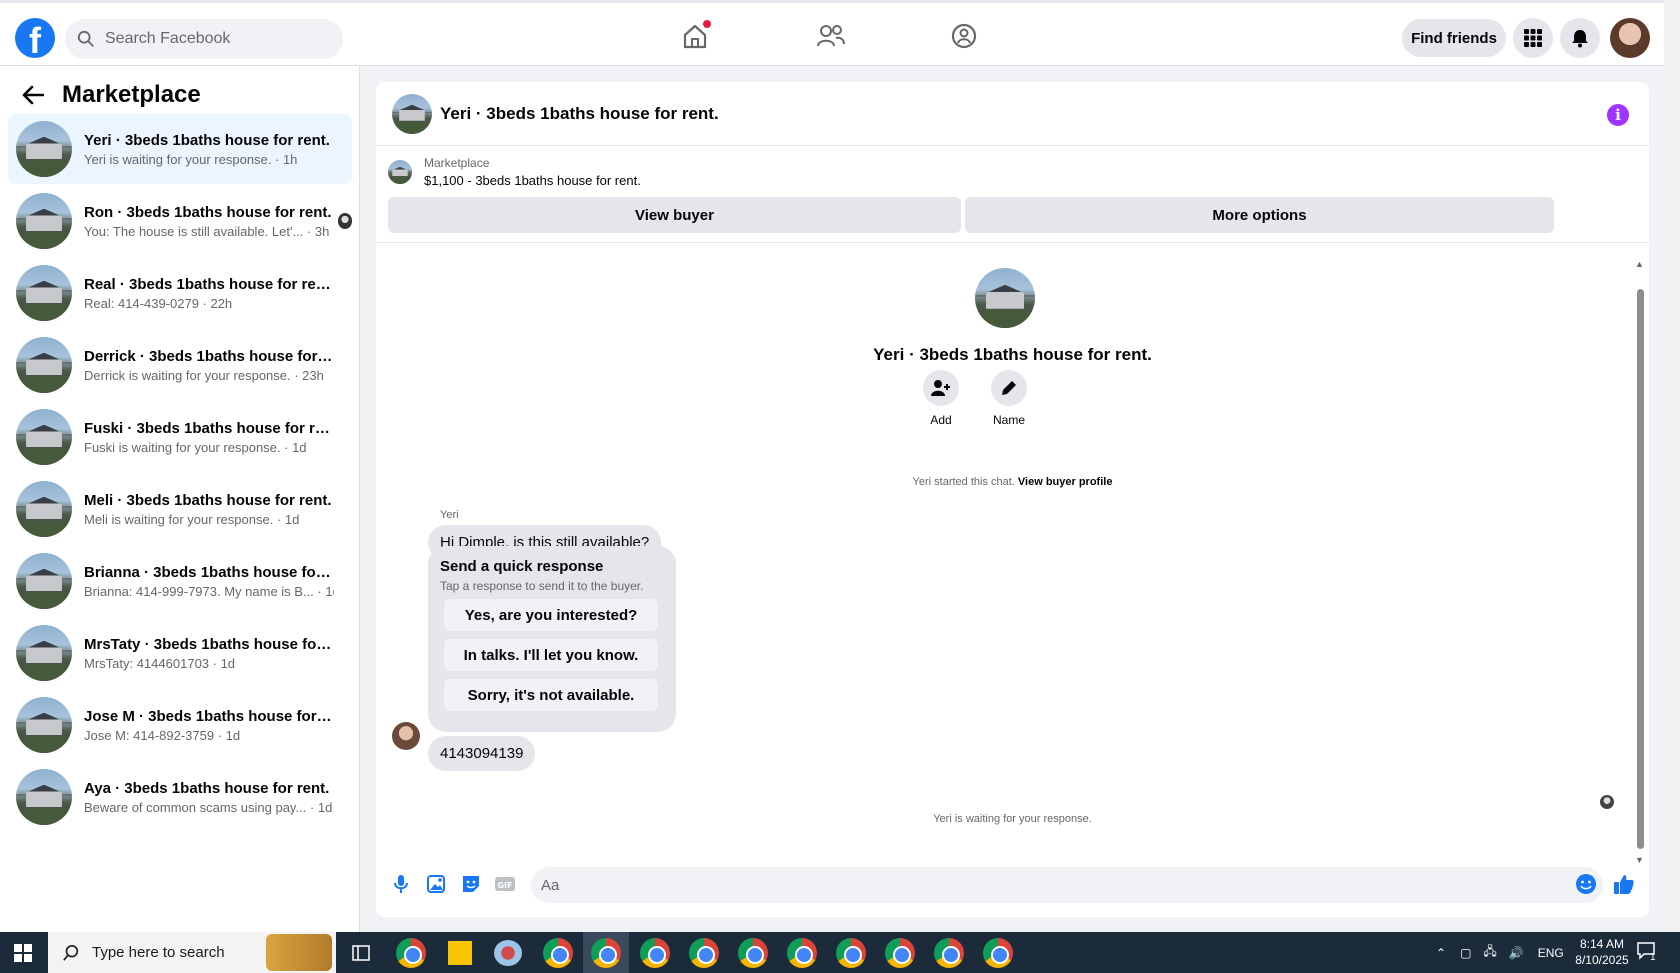 The width and height of the screenshot is (1680, 973). I want to click on photo-icon, so click(436, 884).